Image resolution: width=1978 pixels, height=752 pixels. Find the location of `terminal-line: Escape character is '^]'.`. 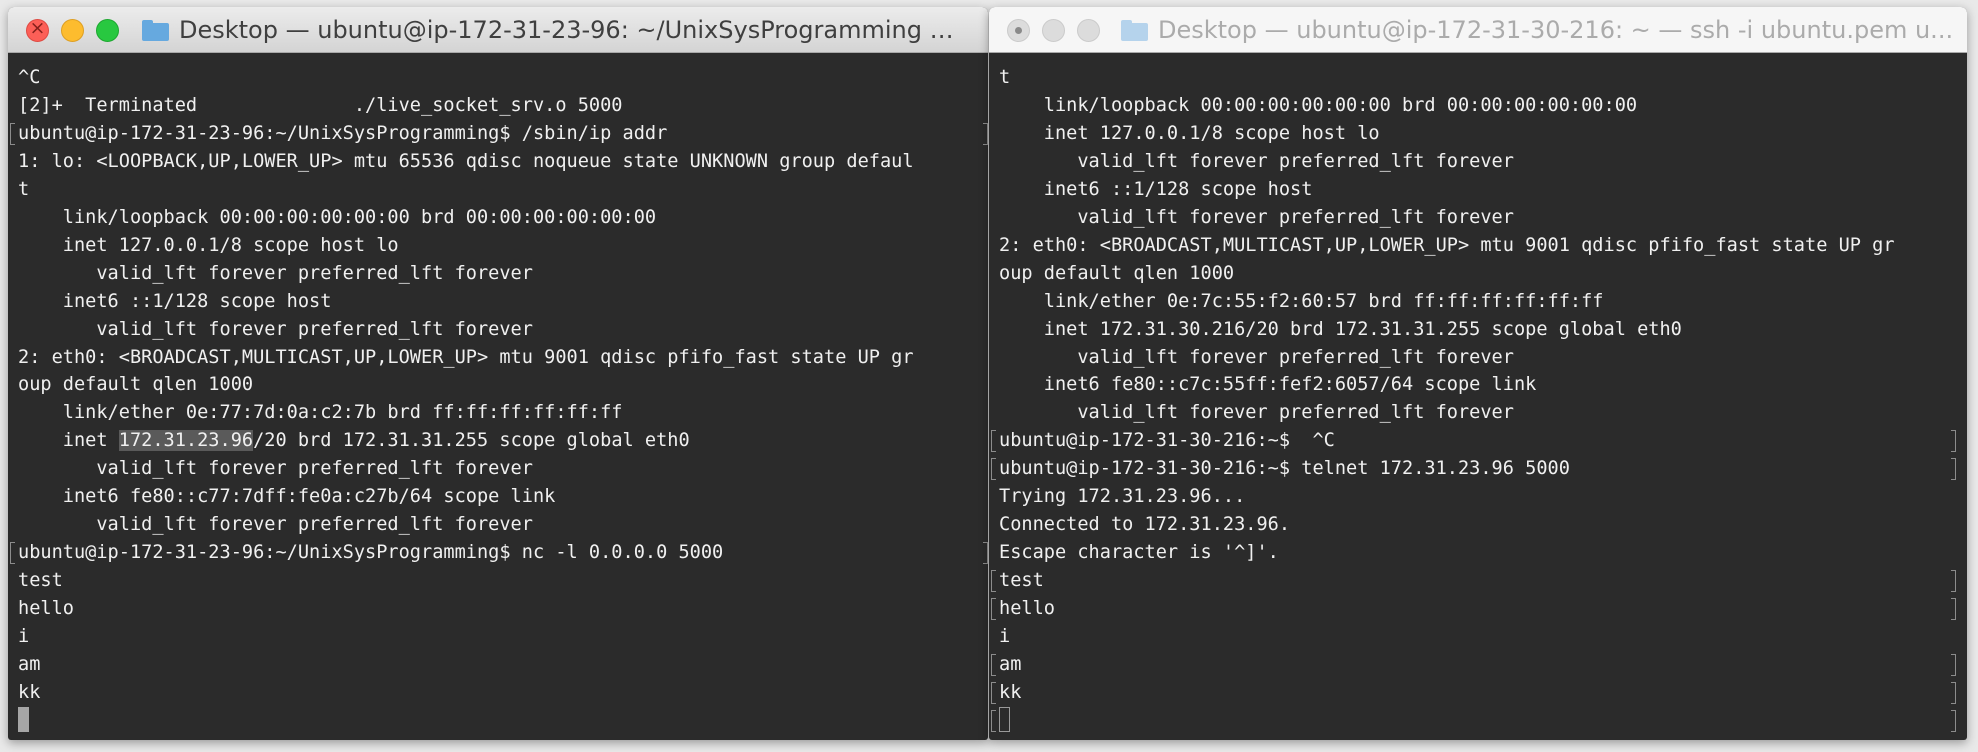

terminal-line: Escape character is '^]'. is located at coordinates (1139, 553).